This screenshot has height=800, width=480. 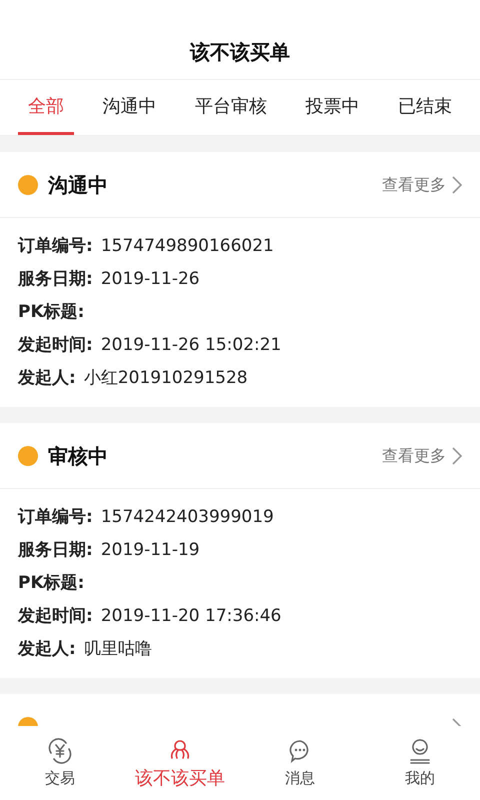 I want to click on filter-tab: 全部, so click(x=46, y=107).